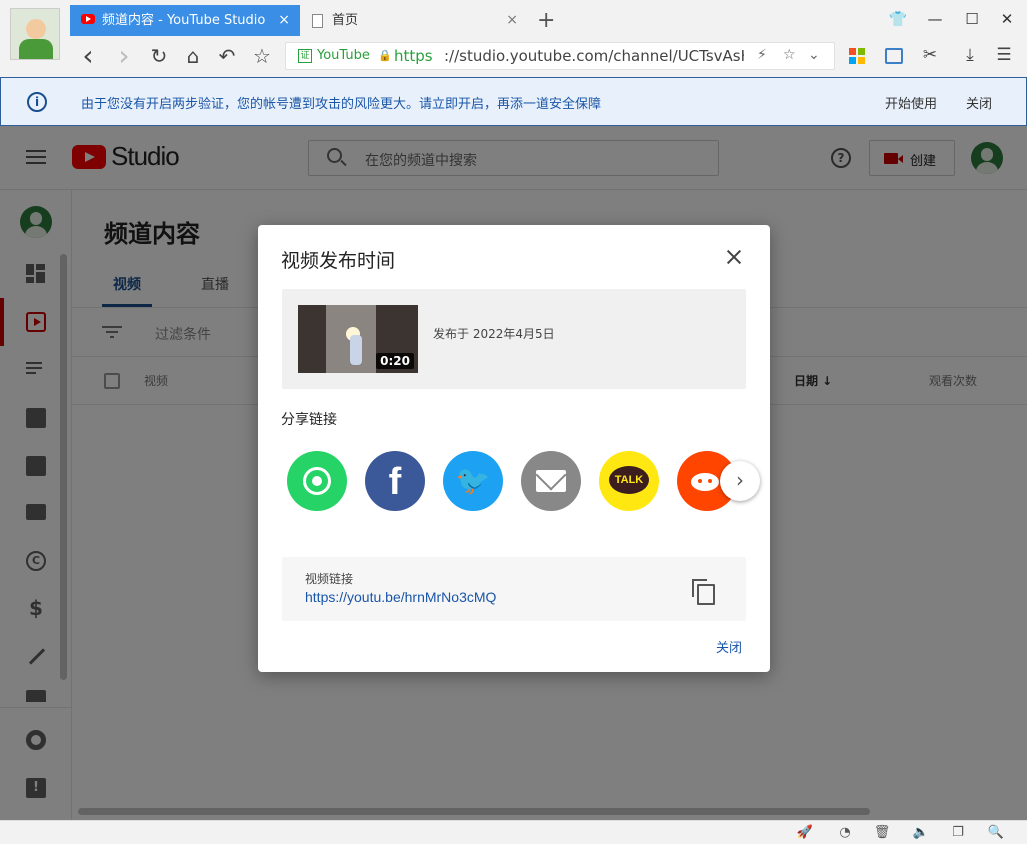  I want to click on close-icon, so click(734, 257).